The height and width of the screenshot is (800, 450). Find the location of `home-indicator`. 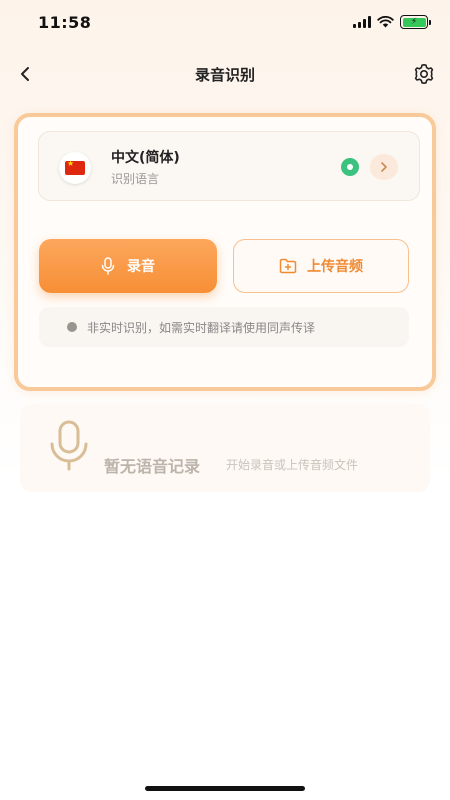

home-indicator is located at coordinates (225, 788).